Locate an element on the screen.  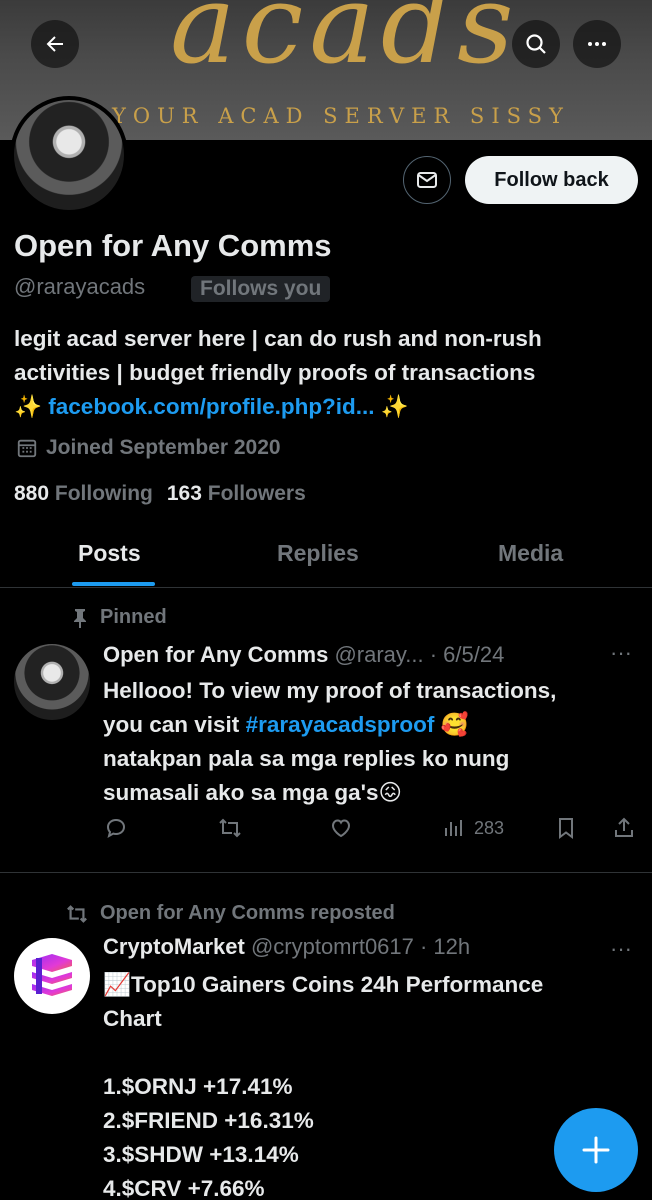
post-actions: 283 is located at coordinates (326, 832).